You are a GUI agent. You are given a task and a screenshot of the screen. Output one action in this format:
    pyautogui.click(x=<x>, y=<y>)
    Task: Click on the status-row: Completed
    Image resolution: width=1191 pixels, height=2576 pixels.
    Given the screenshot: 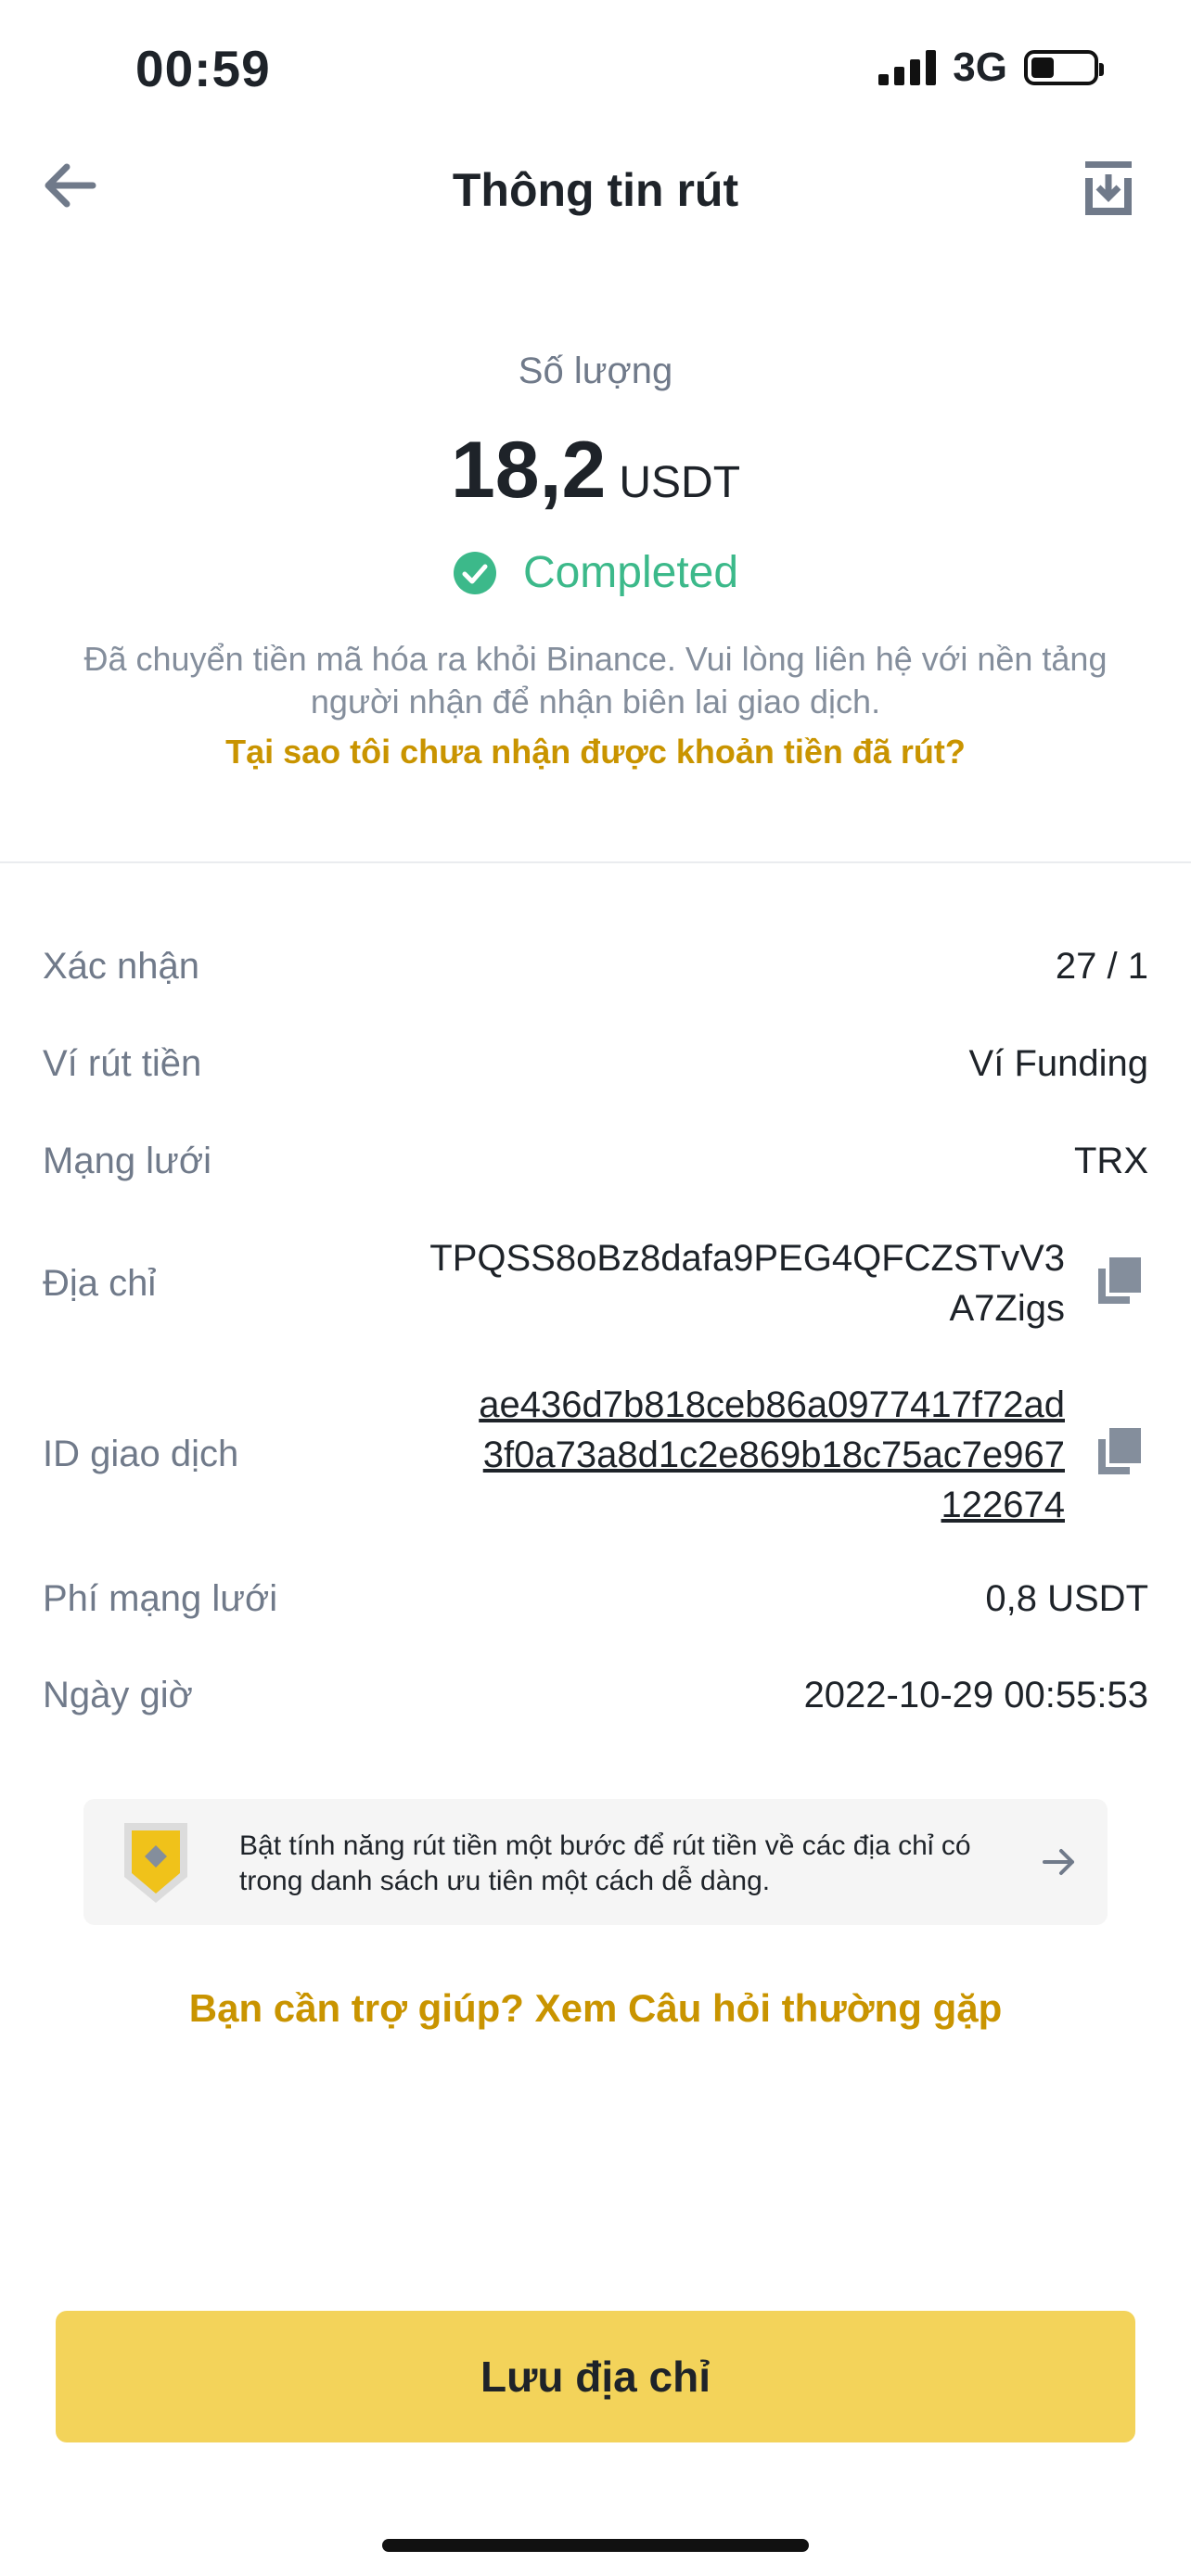 What is the action you would take?
    pyautogui.click(x=595, y=572)
    